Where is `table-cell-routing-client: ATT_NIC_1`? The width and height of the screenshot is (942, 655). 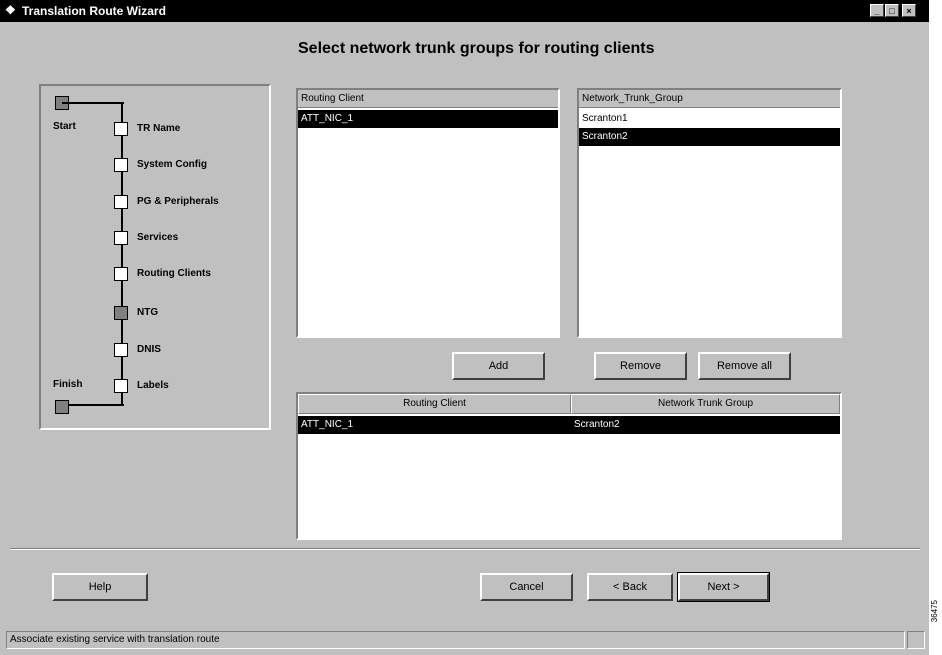
table-cell-routing-client: ATT_NIC_1 is located at coordinates (327, 424).